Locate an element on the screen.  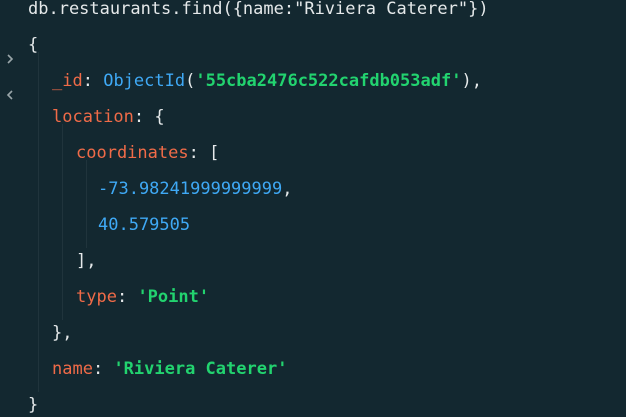
coordinates-key: coordinates is located at coordinates (132, 153).